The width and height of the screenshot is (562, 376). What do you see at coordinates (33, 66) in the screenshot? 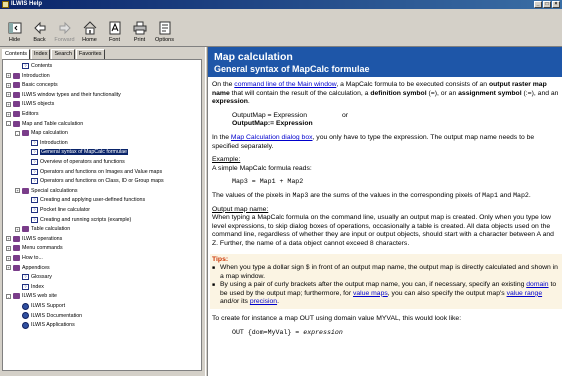
I see `tree-item: ? Contents` at bounding box center [33, 66].